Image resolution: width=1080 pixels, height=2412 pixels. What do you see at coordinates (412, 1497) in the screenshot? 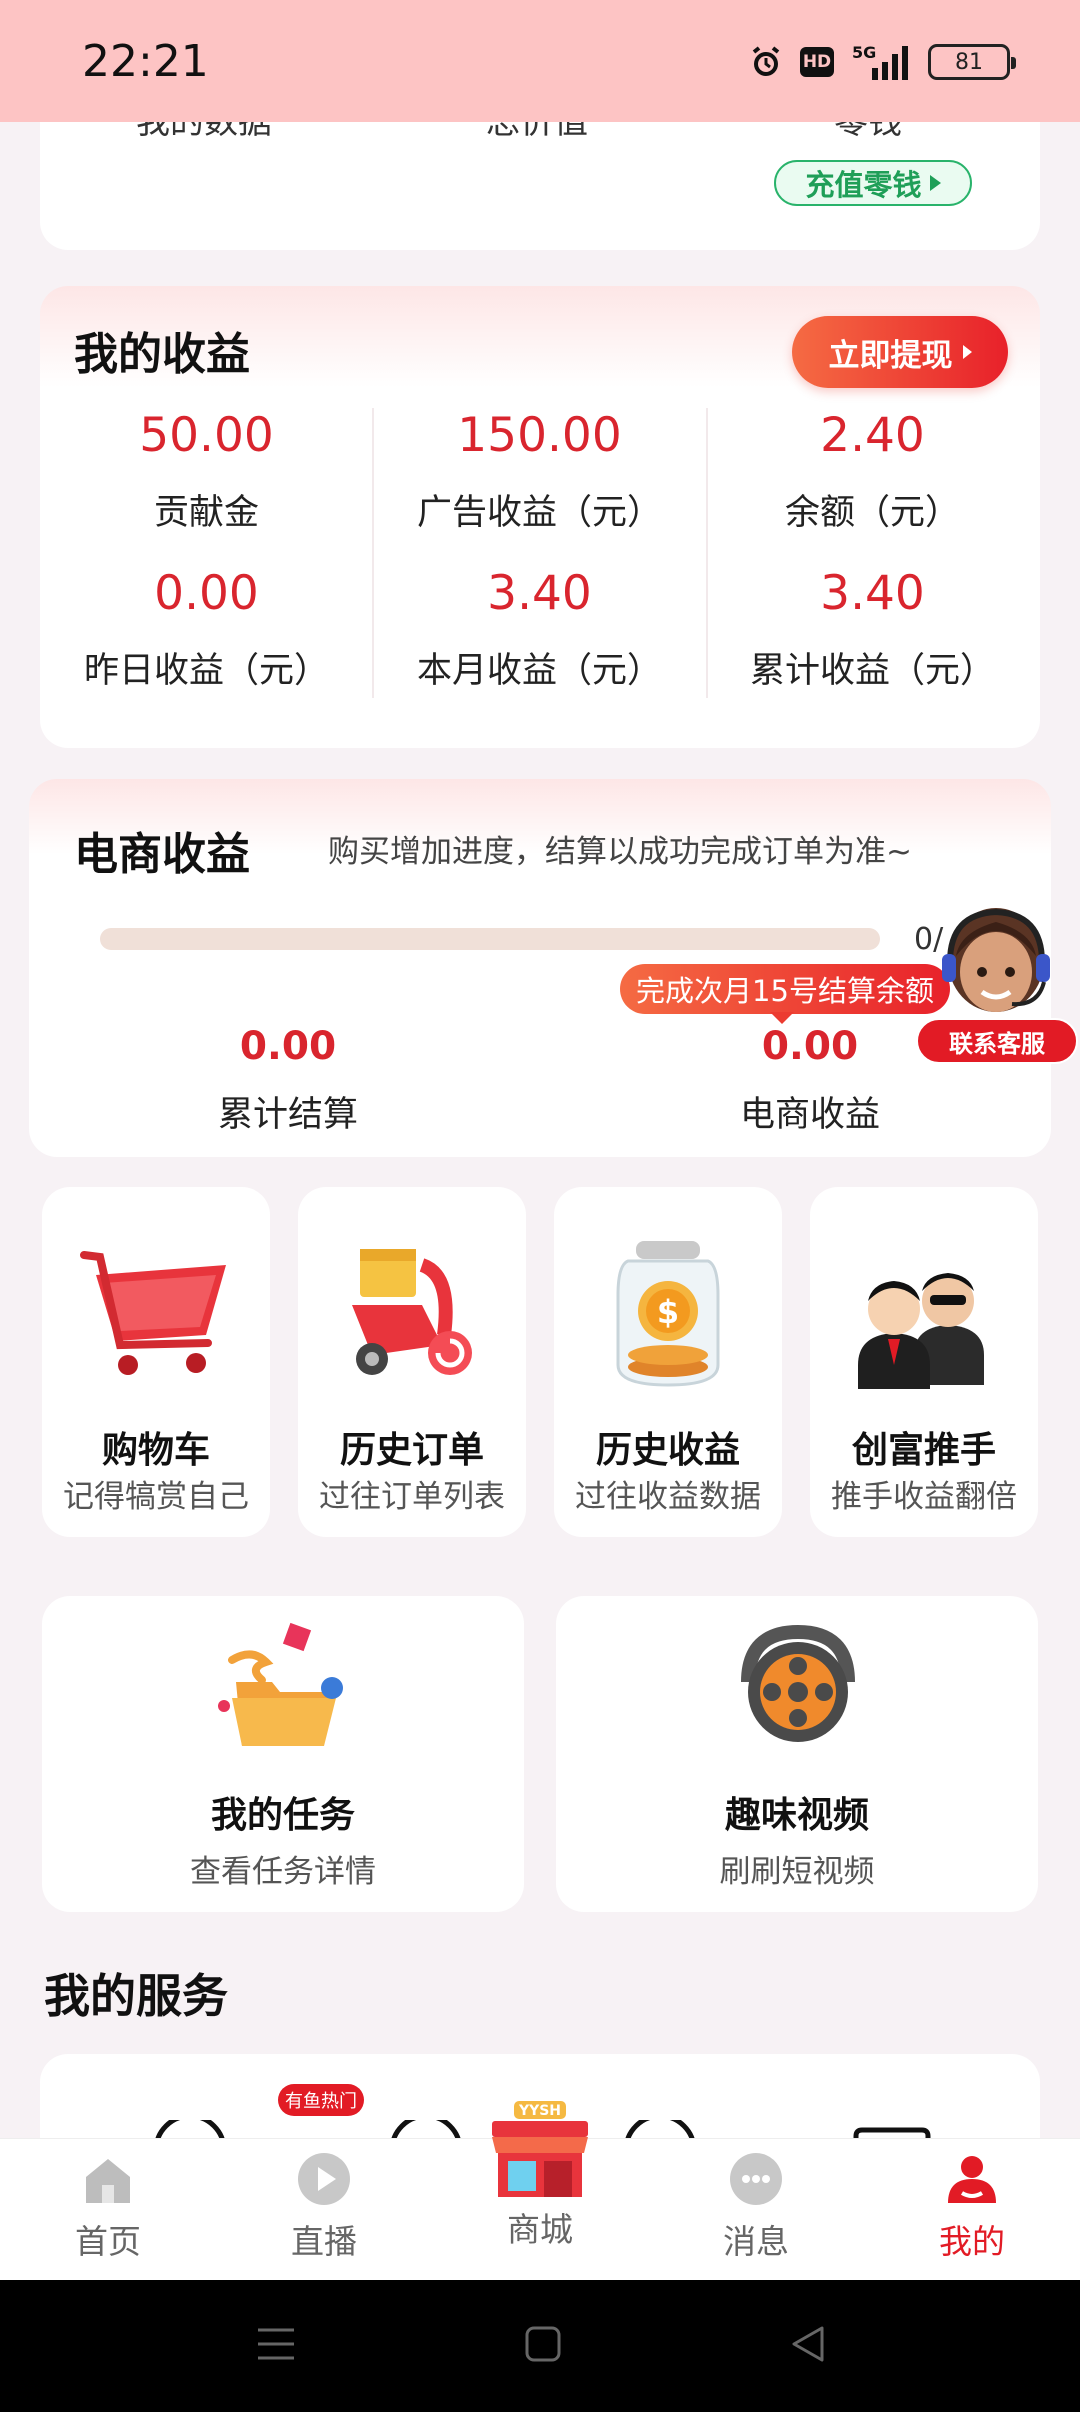
I see `tile-subtitle: 过往订单列表` at bounding box center [412, 1497].